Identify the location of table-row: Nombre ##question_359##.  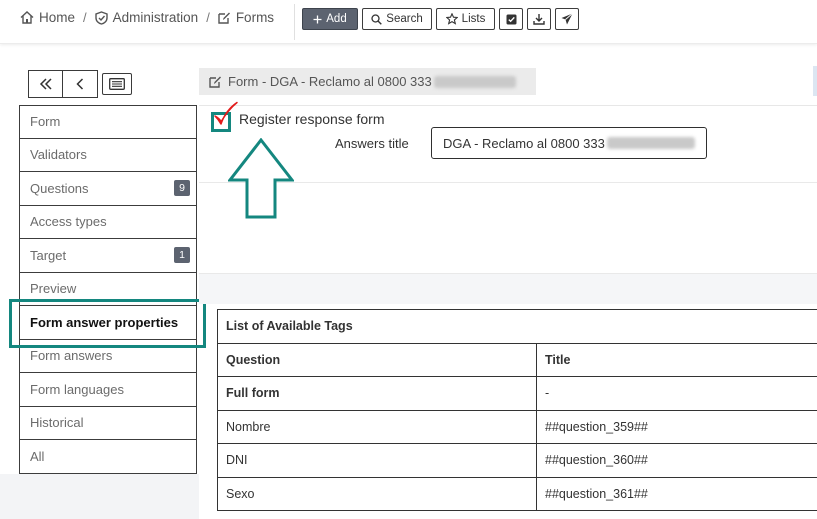
(517, 426).